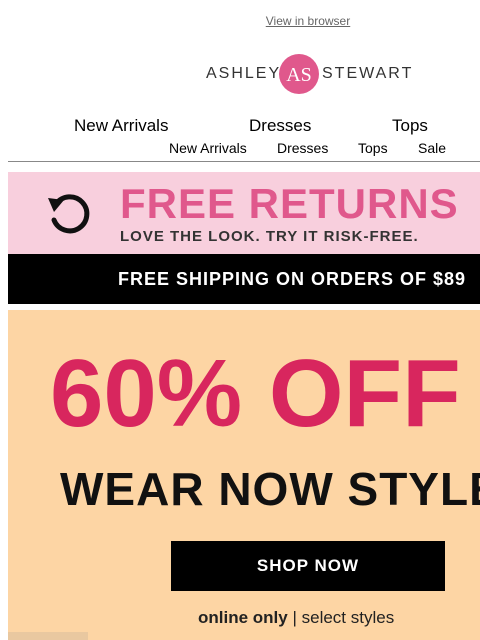 The width and height of the screenshot is (480, 640). What do you see at coordinates (244, 161) in the screenshot?
I see `divider` at bounding box center [244, 161].